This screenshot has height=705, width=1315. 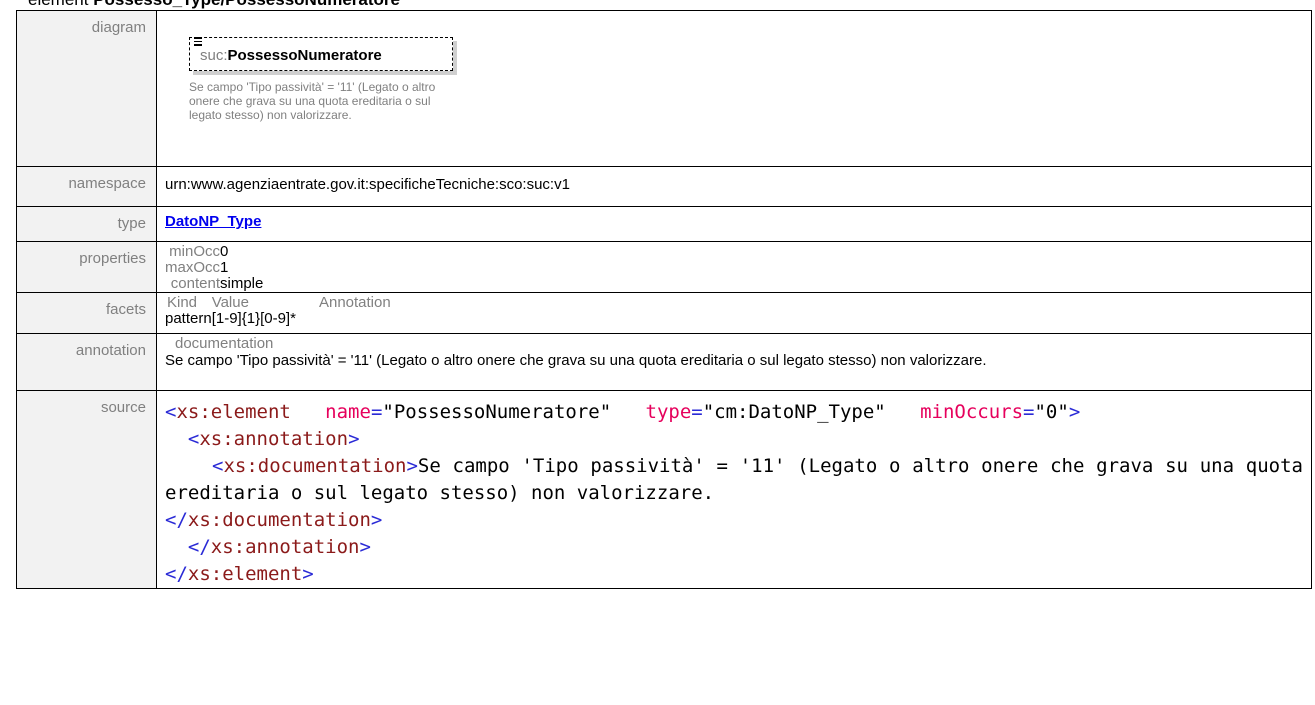 I want to click on properties-grid: minOcc 0 maxOcc 1 content simple, so click(x=214, y=268).